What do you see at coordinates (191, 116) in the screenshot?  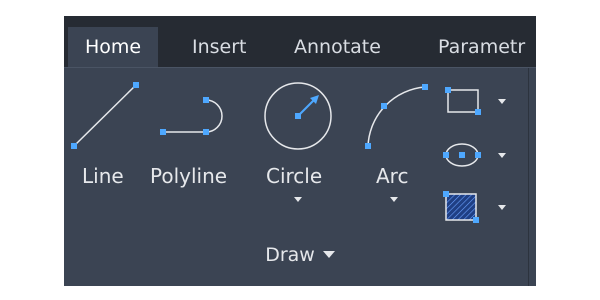 I see `polyline-icon` at bounding box center [191, 116].